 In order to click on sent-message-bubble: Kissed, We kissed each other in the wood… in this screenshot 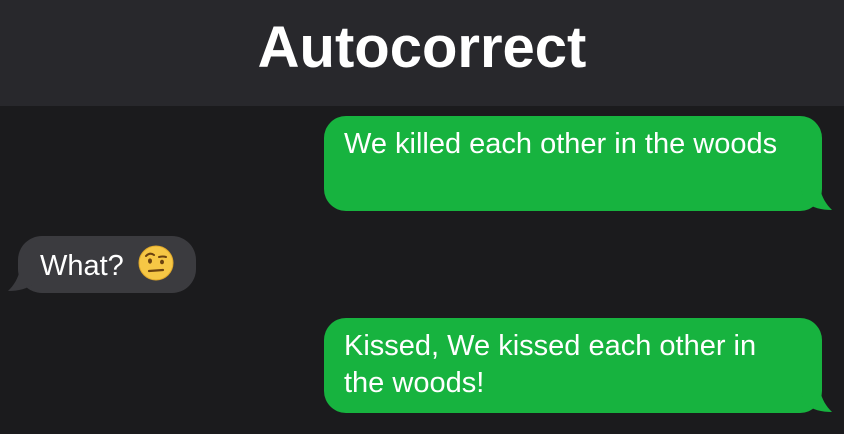, I will do `click(573, 365)`.